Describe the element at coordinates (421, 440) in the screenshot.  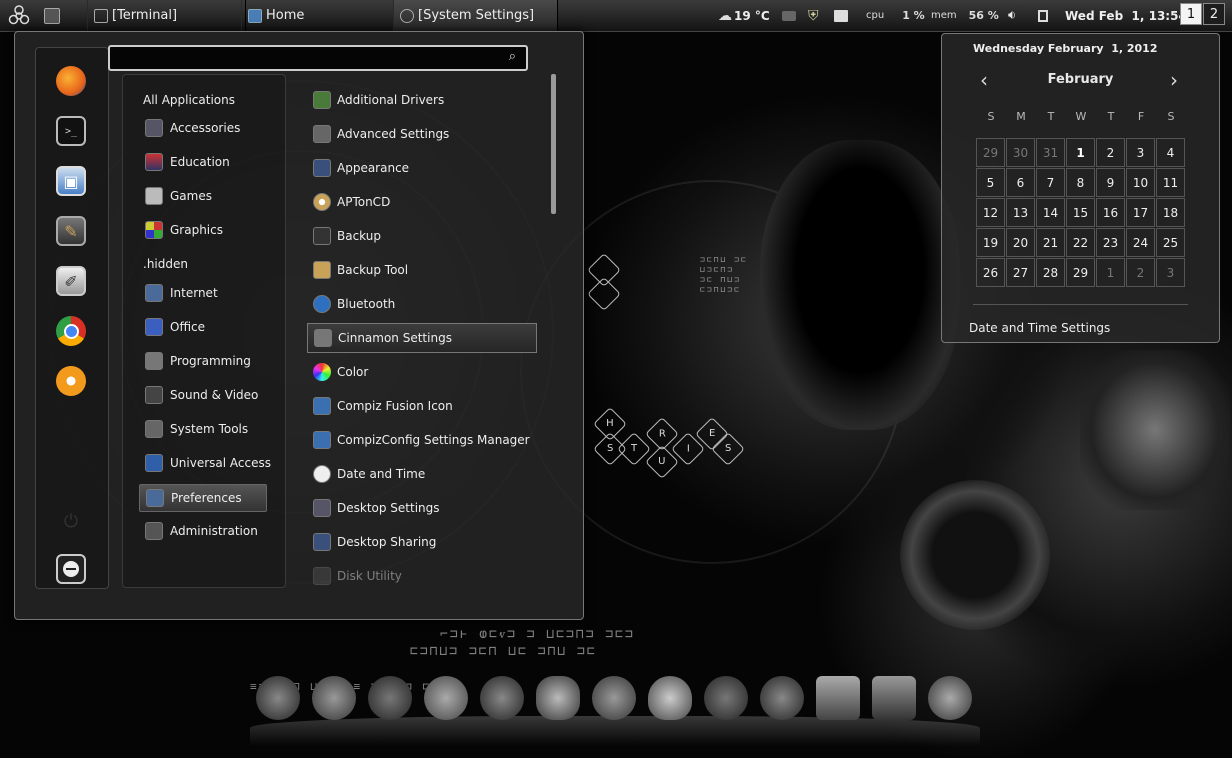
I see `app-compizconfig-settings-manager: CompizConfig Settings Manager` at that location.